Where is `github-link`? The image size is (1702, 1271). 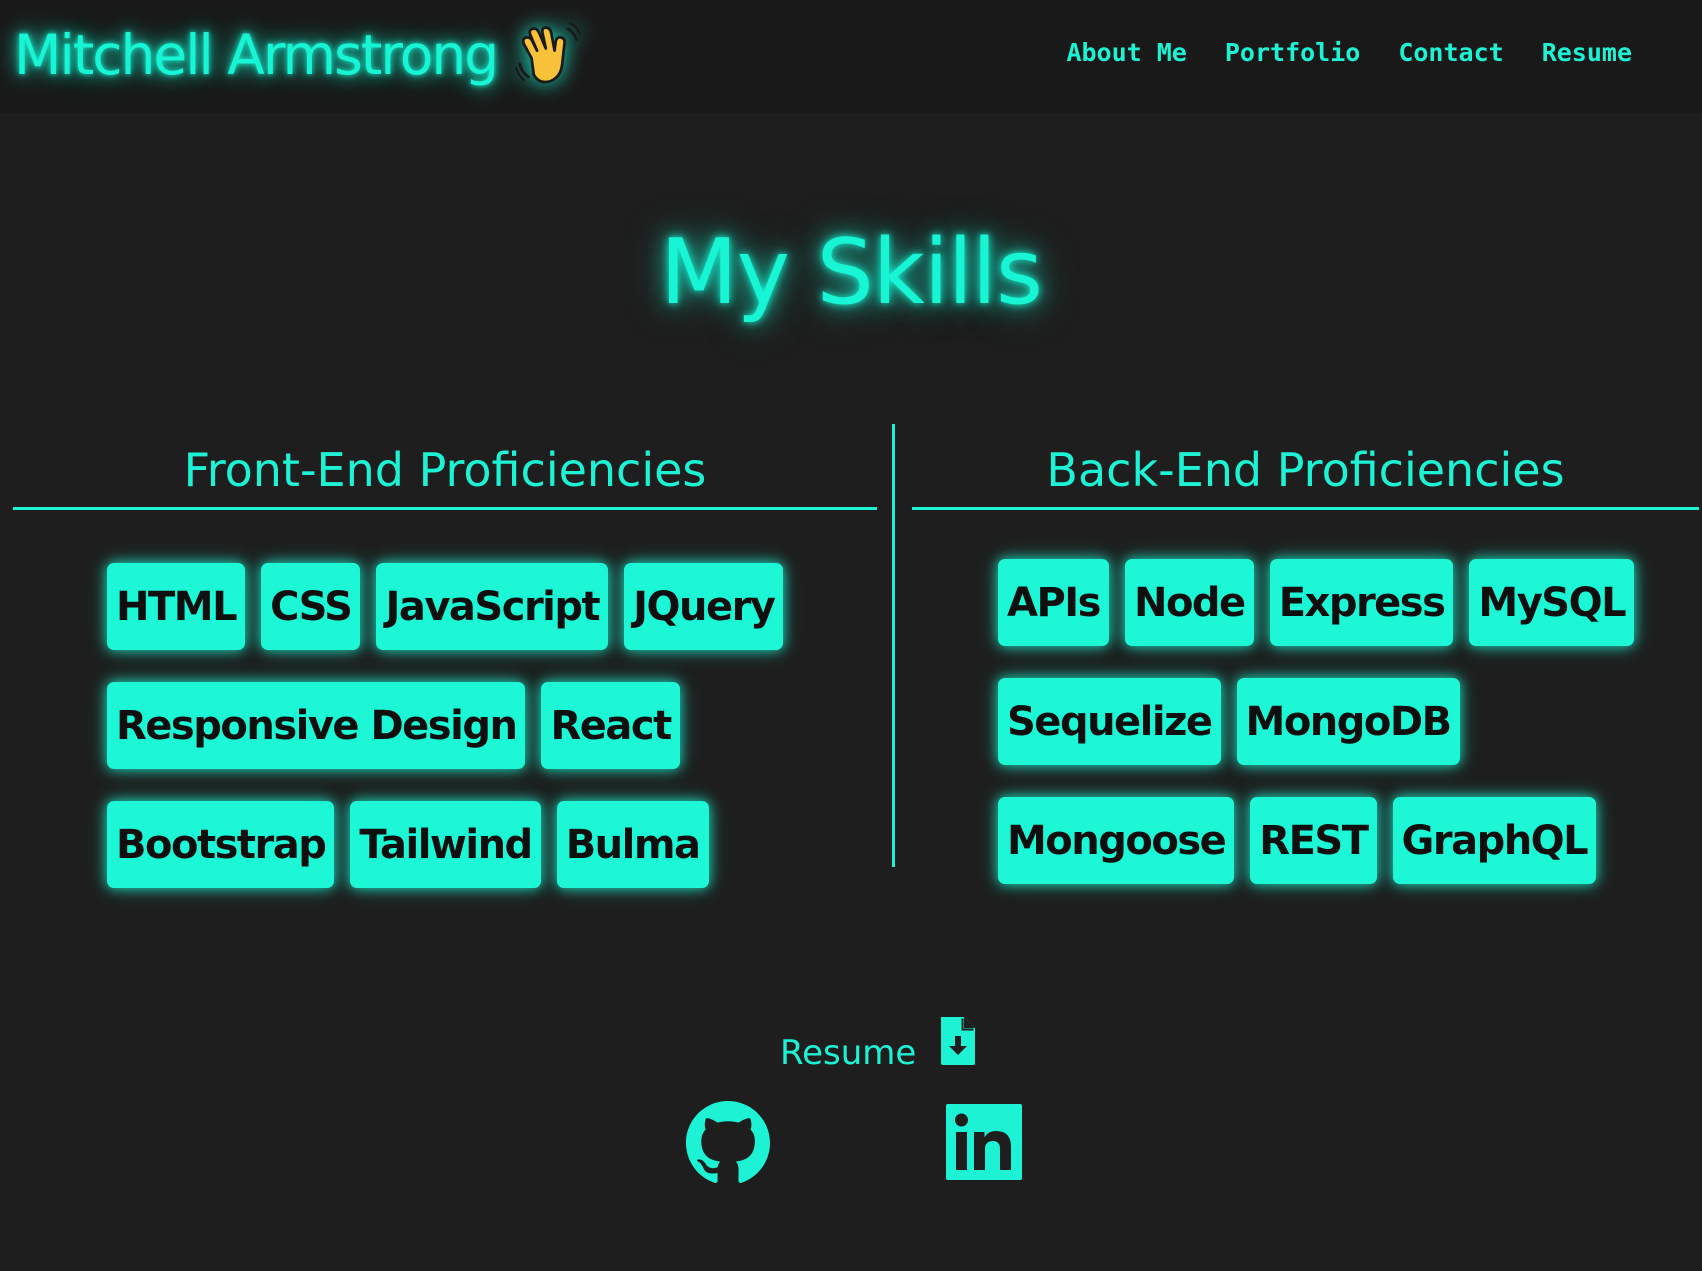 github-link is located at coordinates (728, 1143).